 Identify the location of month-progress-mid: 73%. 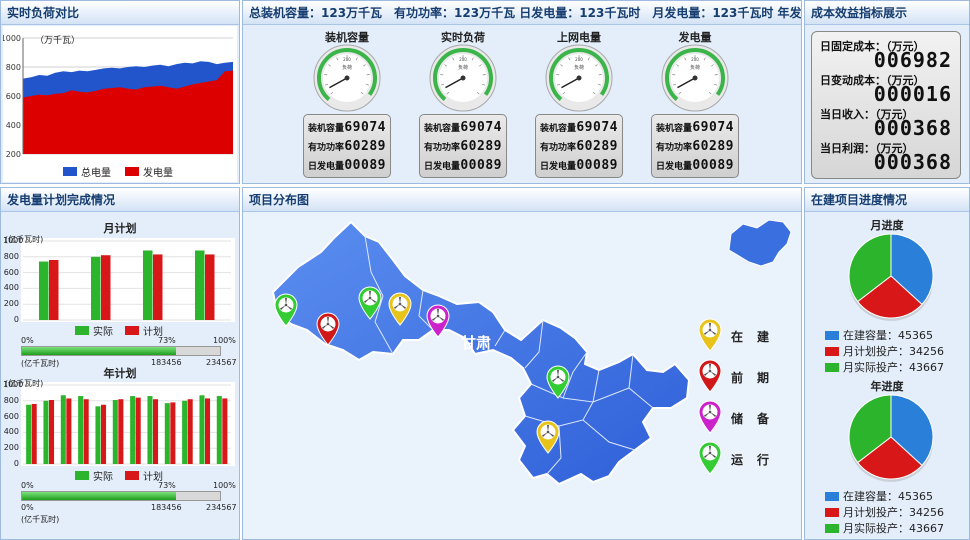
(167, 340).